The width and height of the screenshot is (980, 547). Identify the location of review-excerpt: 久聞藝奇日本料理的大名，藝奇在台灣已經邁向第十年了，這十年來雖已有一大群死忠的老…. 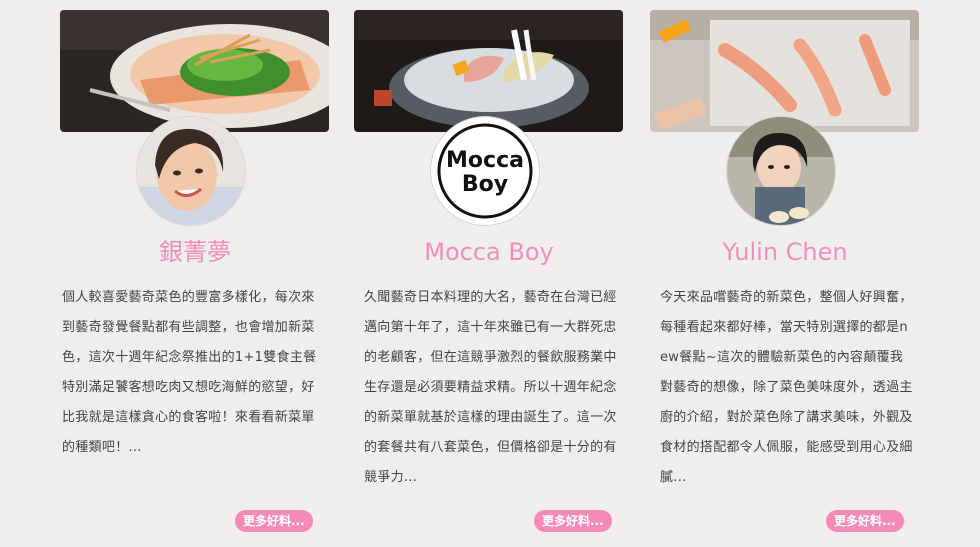
(490, 387).